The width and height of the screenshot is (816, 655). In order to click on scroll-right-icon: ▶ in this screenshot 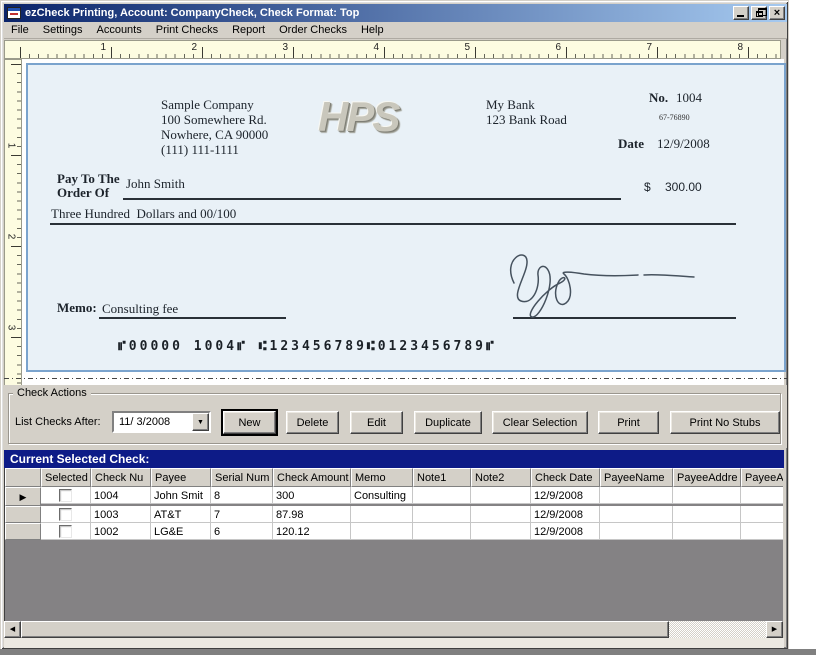, I will do `click(774, 629)`.